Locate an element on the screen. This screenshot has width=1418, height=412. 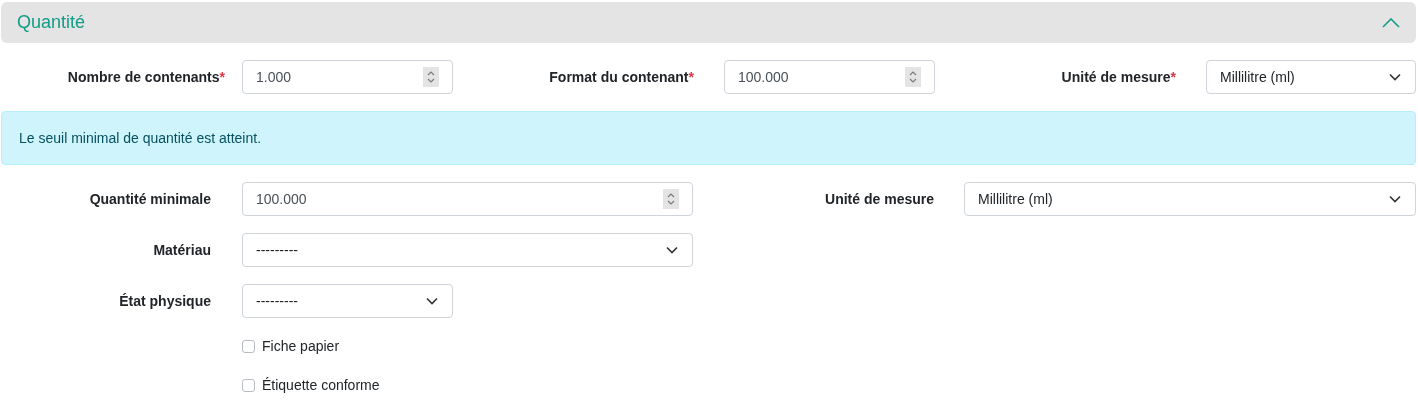
field-label: Format du contenant* is located at coordinates (621, 77).